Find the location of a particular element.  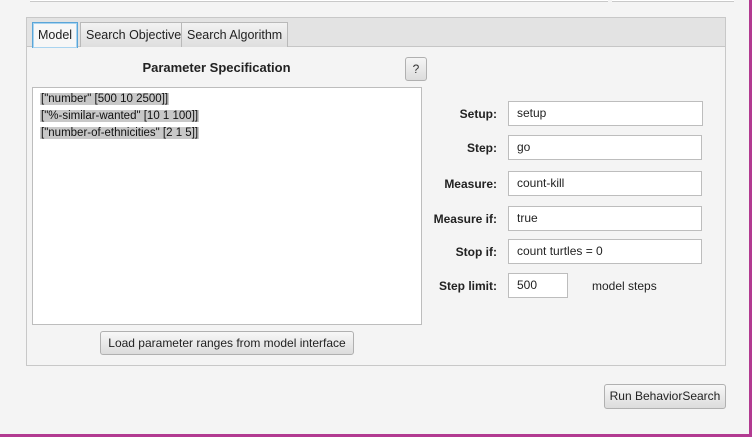

tab-model: Model is located at coordinates (55, 35).